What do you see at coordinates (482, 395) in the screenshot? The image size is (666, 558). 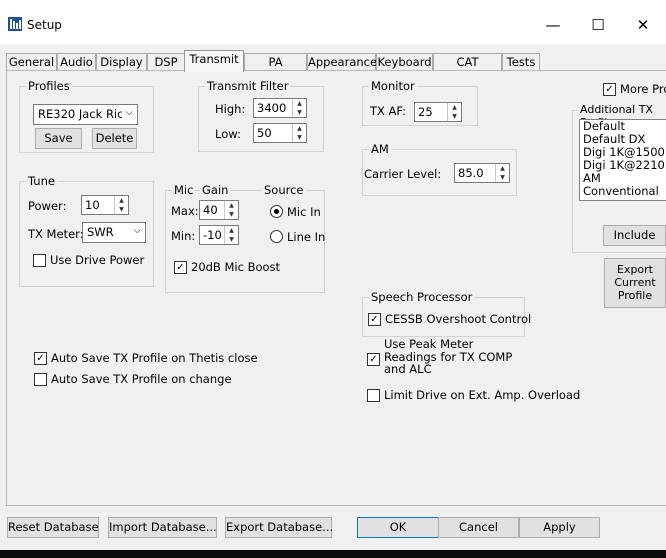 I see `limit-drive-label: Limit Drive on Ext. Amp. Overload` at bounding box center [482, 395].